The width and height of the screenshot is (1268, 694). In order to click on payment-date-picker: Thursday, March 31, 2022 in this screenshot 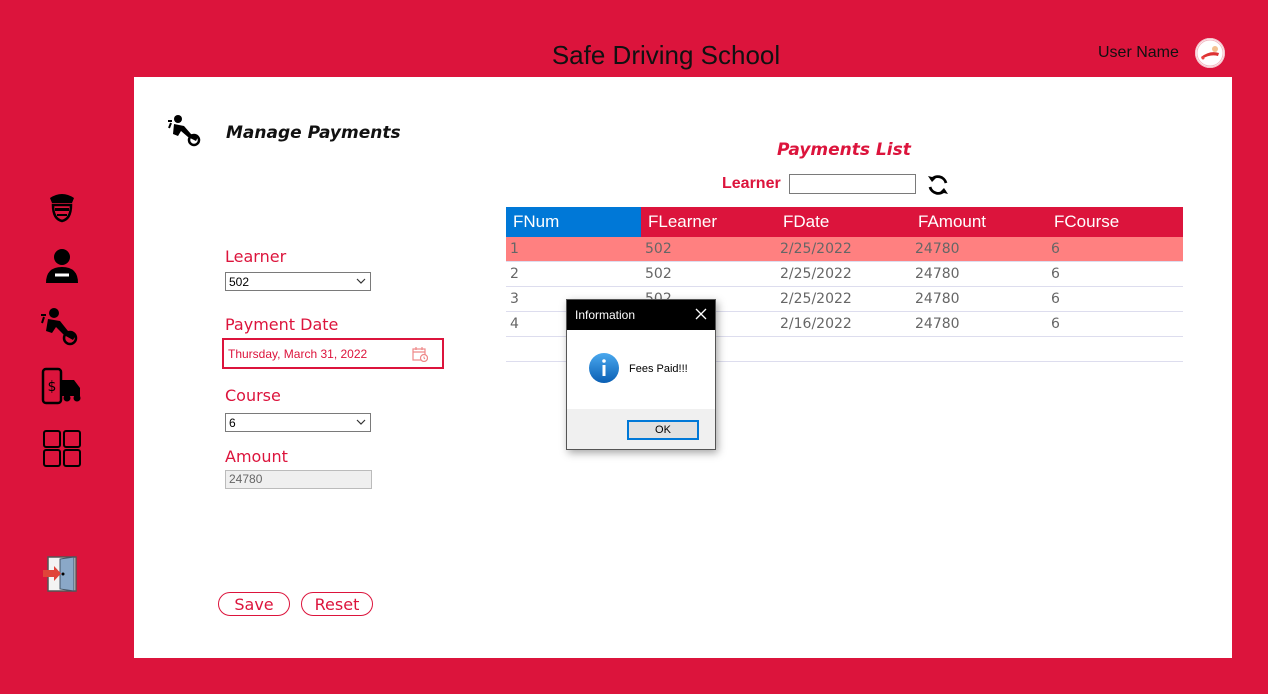, I will do `click(333, 353)`.